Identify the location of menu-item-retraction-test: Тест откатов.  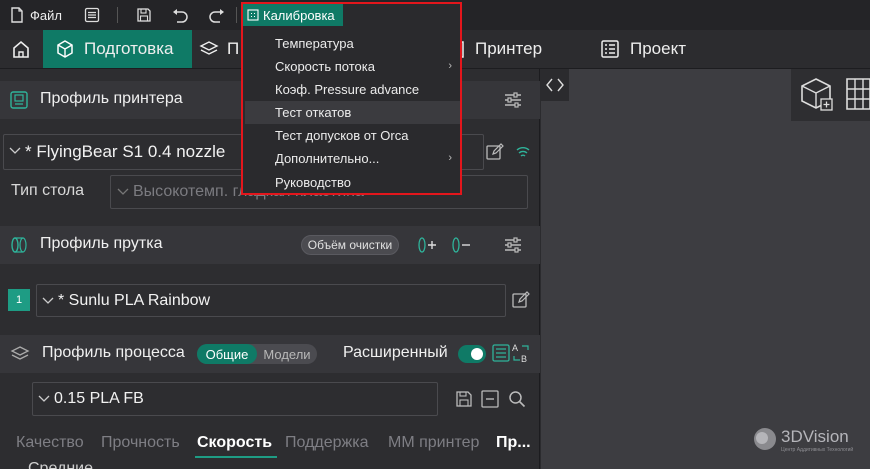
(352, 112).